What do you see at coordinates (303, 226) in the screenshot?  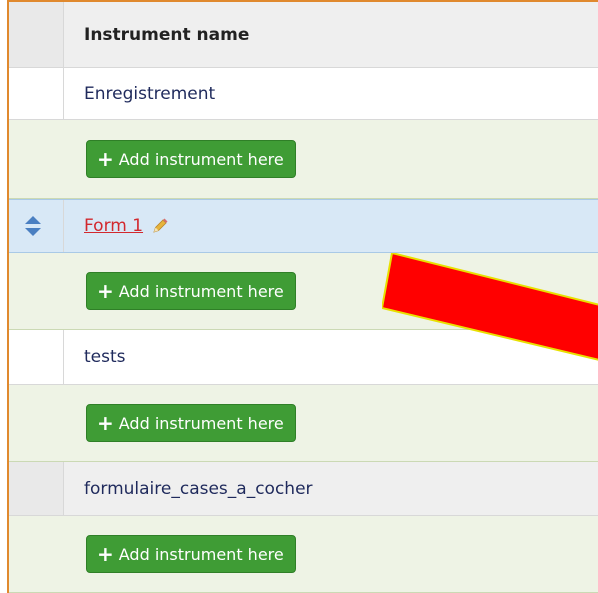 I see `instrument-row-selected: Form 1` at bounding box center [303, 226].